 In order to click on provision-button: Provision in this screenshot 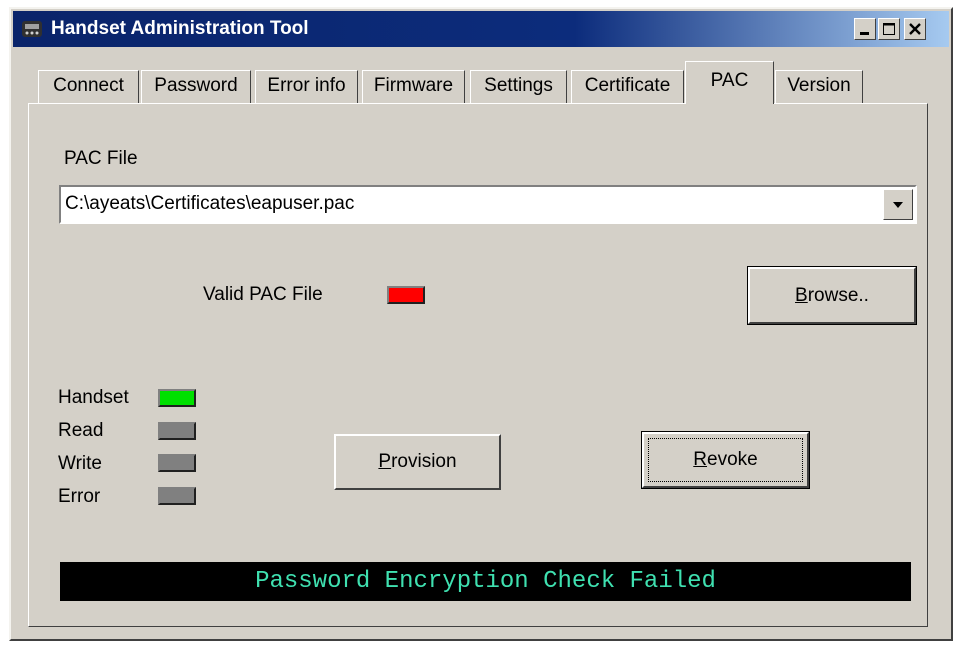, I will do `click(417, 462)`.